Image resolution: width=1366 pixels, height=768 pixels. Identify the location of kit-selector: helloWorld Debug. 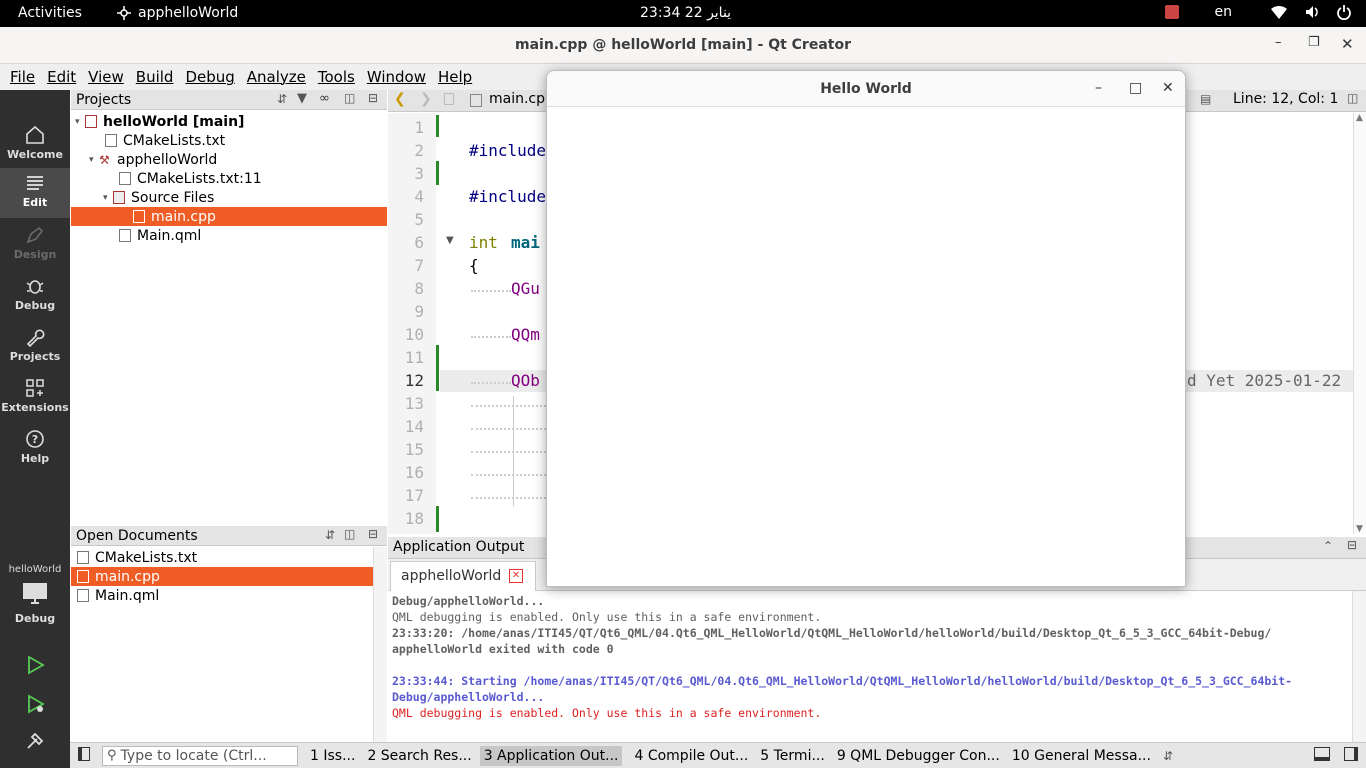
(35, 594).